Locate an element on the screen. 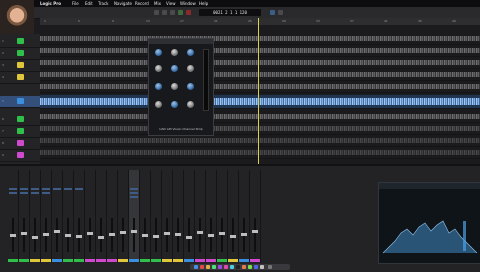 This screenshot has height=272, width=480. plugin-window: UAD API Vision Channel Strip is located at coordinates (181, 87).